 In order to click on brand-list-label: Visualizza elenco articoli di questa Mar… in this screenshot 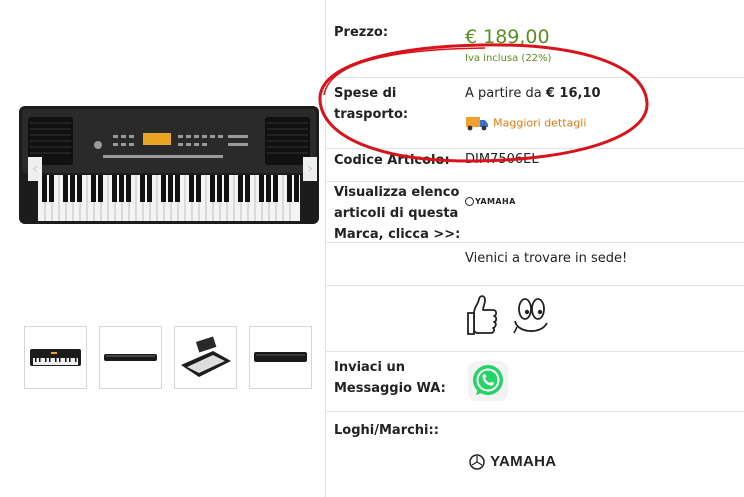, I will do `click(397, 213)`.